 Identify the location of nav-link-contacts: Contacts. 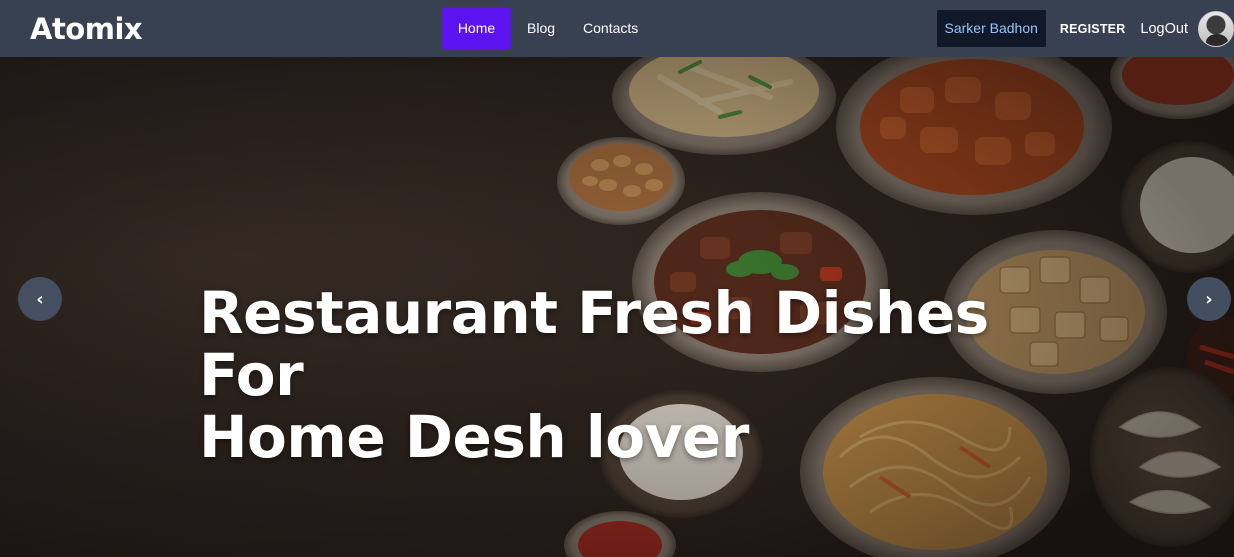
(610, 28).